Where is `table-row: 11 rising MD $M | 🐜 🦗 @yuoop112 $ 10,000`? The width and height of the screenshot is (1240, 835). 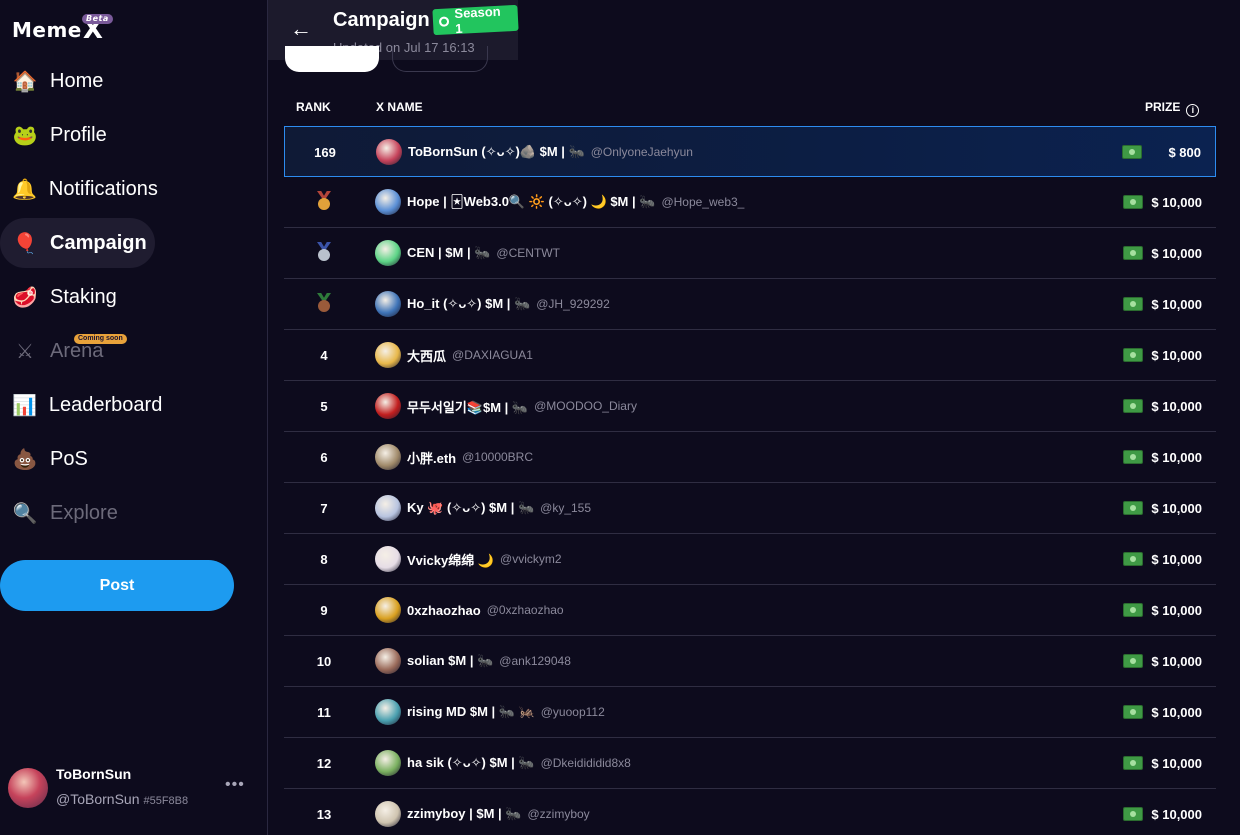 table-row: 11 rising MD $M | 🐜 🦗 @yuoop112 $ 10,000 is located at coordinates (750, 712).